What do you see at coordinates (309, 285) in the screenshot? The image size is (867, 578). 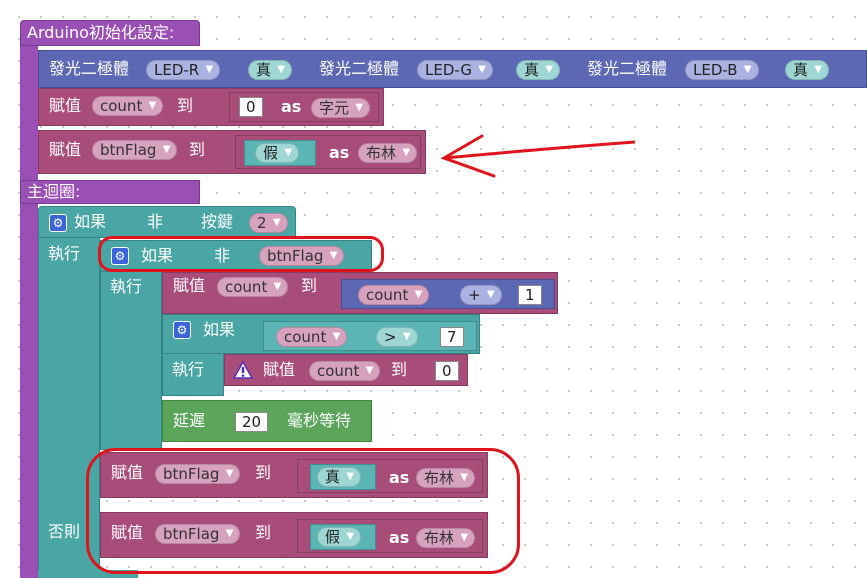 I see `to-label: 到` at bounding box center [309, 285].